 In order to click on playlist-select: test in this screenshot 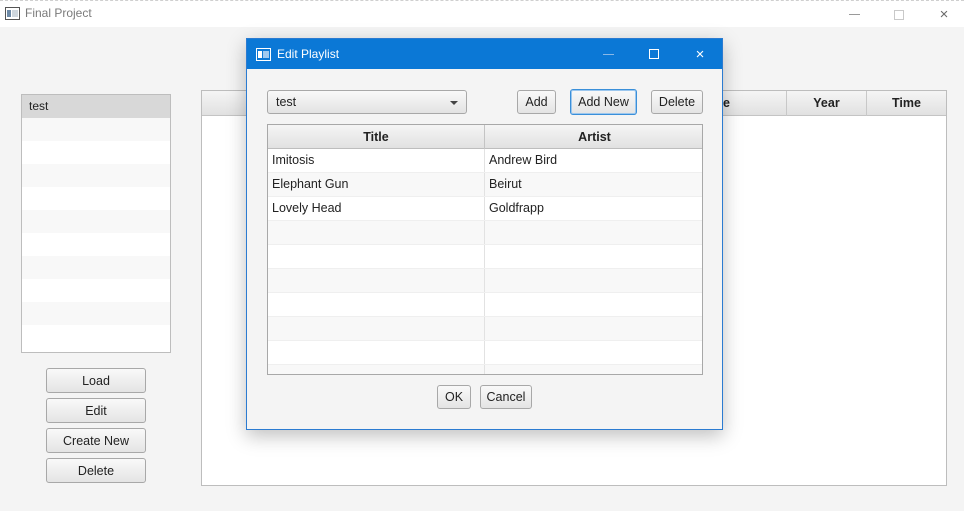, I will do `click(367, 102)`.